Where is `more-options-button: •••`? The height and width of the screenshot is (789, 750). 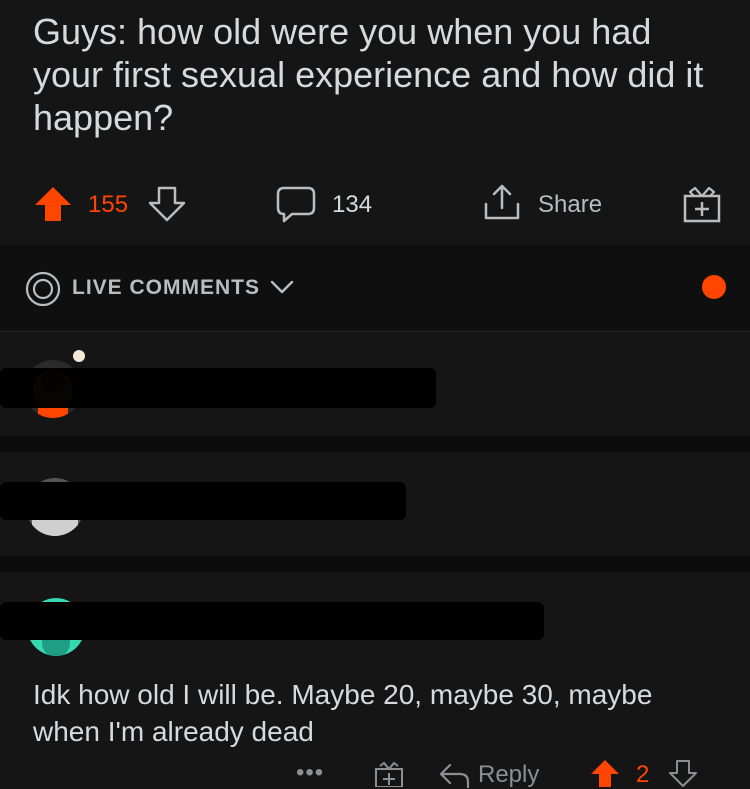 more-options-button: ••• is located at coordinates (310, 773).